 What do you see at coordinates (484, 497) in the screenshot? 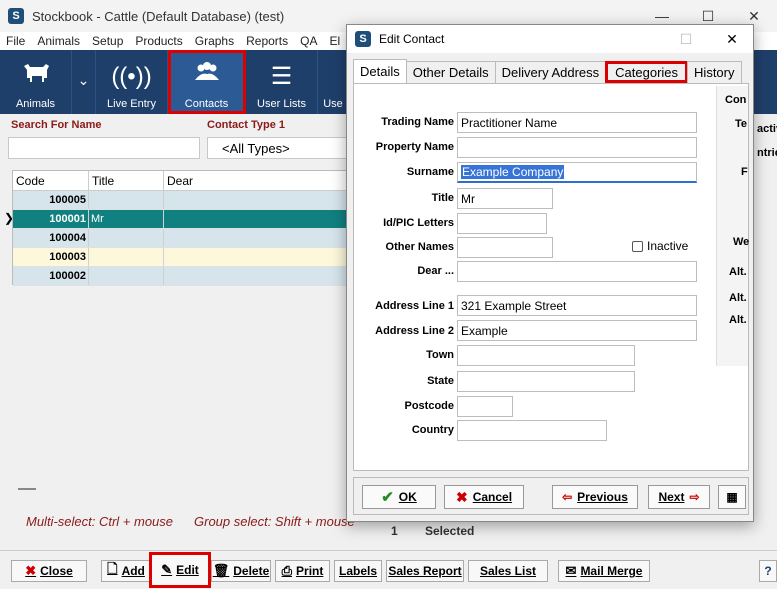
I see `cancel-button: ✖ Cancel` at bounding box center [484, 497].